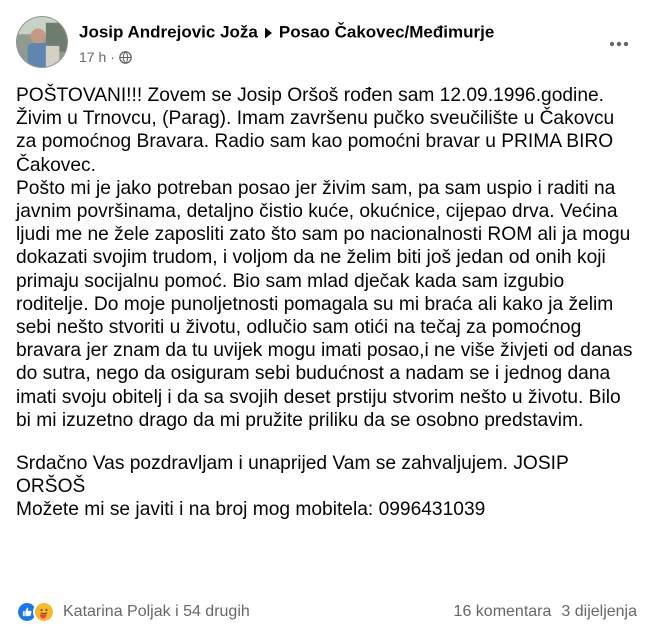 The image size is (653, 636). What do you see at coordinates (599, 611) in the screenshot?
I see `shares-count-link: 3 dijeljenja` at bounding box center [599, 611].